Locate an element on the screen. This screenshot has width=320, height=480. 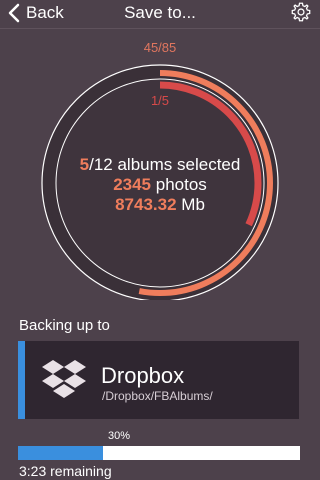
albums-total-text: /12 albums selected is located at coordinates (165, 164).